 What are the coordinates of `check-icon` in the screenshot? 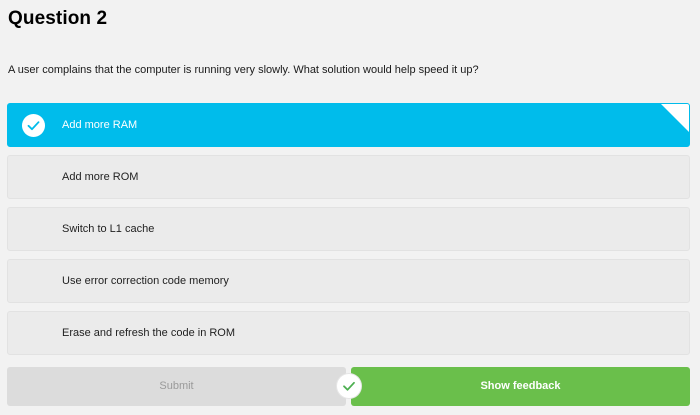 It's located at (33, 125).